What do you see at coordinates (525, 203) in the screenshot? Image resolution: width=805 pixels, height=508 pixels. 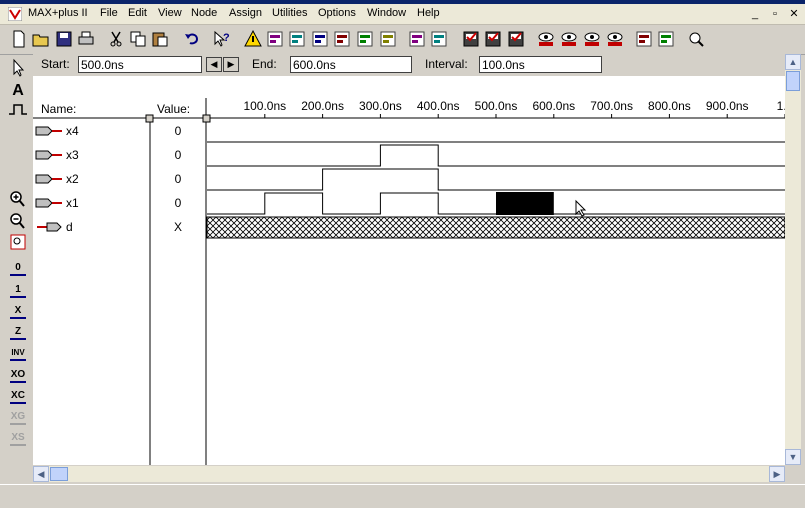 I see `selection-block` at bounding box center [525, 203].